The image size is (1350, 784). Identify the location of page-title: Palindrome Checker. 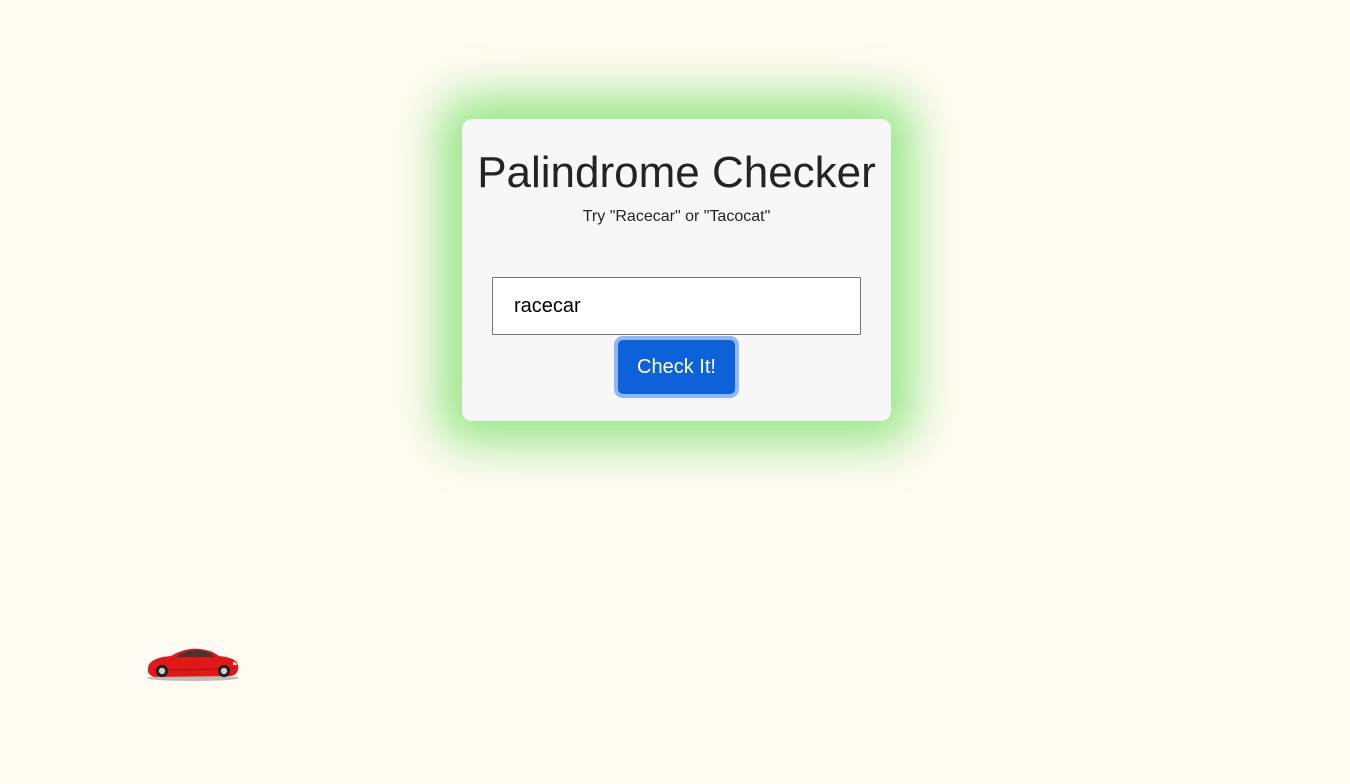
(676, 172).